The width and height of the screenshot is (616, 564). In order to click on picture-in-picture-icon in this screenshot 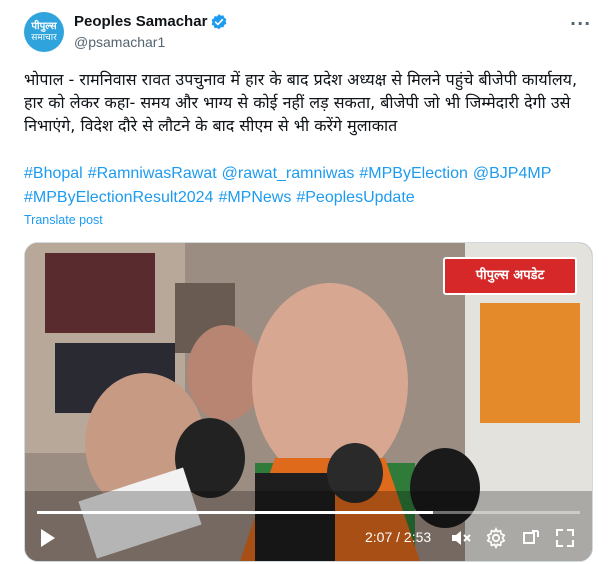, I will do `click(531, 538)`.